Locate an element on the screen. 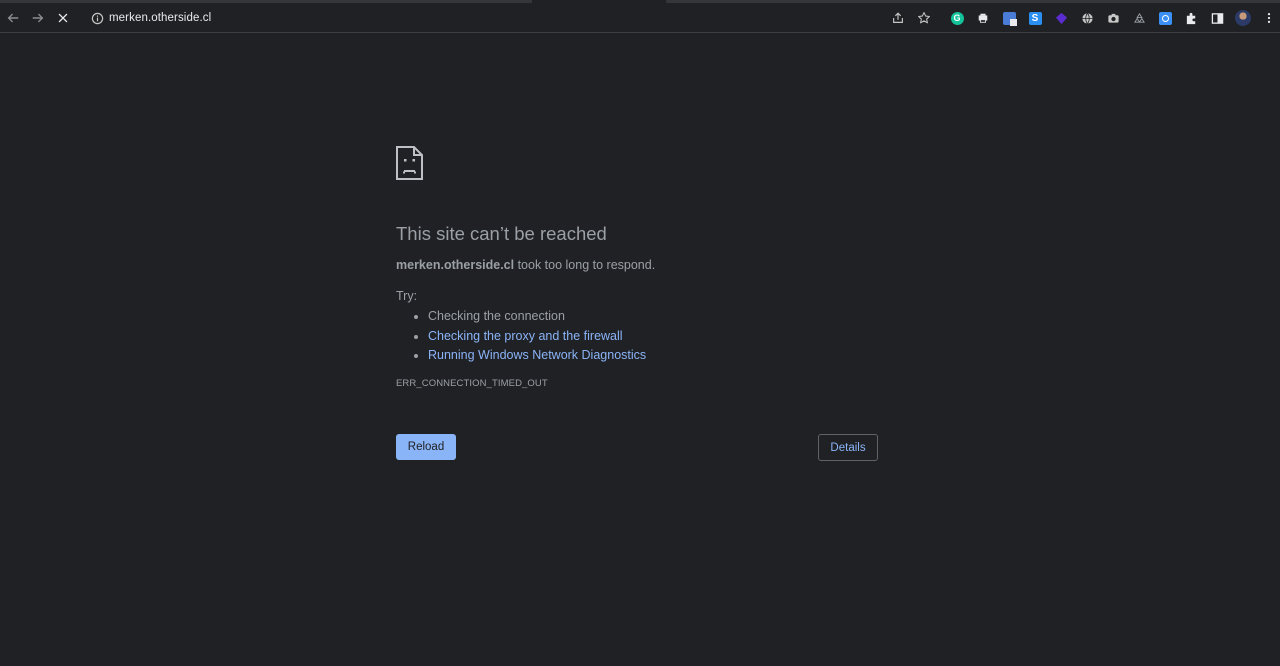  stop-button is located at coordinates (62, 18).